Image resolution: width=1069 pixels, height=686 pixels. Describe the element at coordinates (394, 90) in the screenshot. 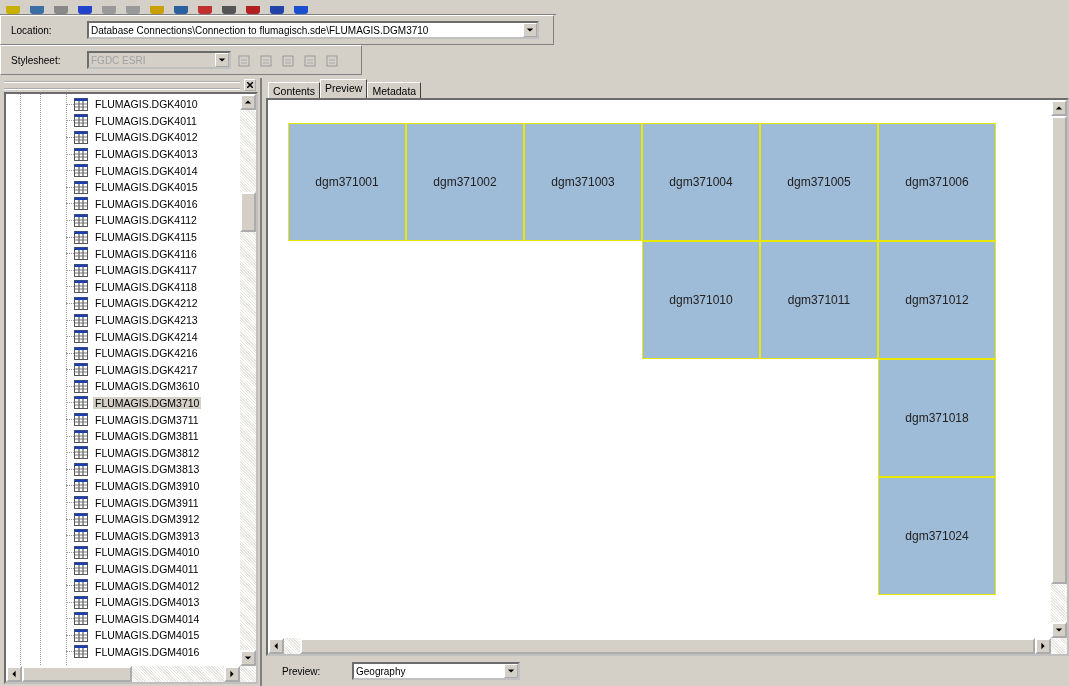

I see `tab: Metadata` at that location.